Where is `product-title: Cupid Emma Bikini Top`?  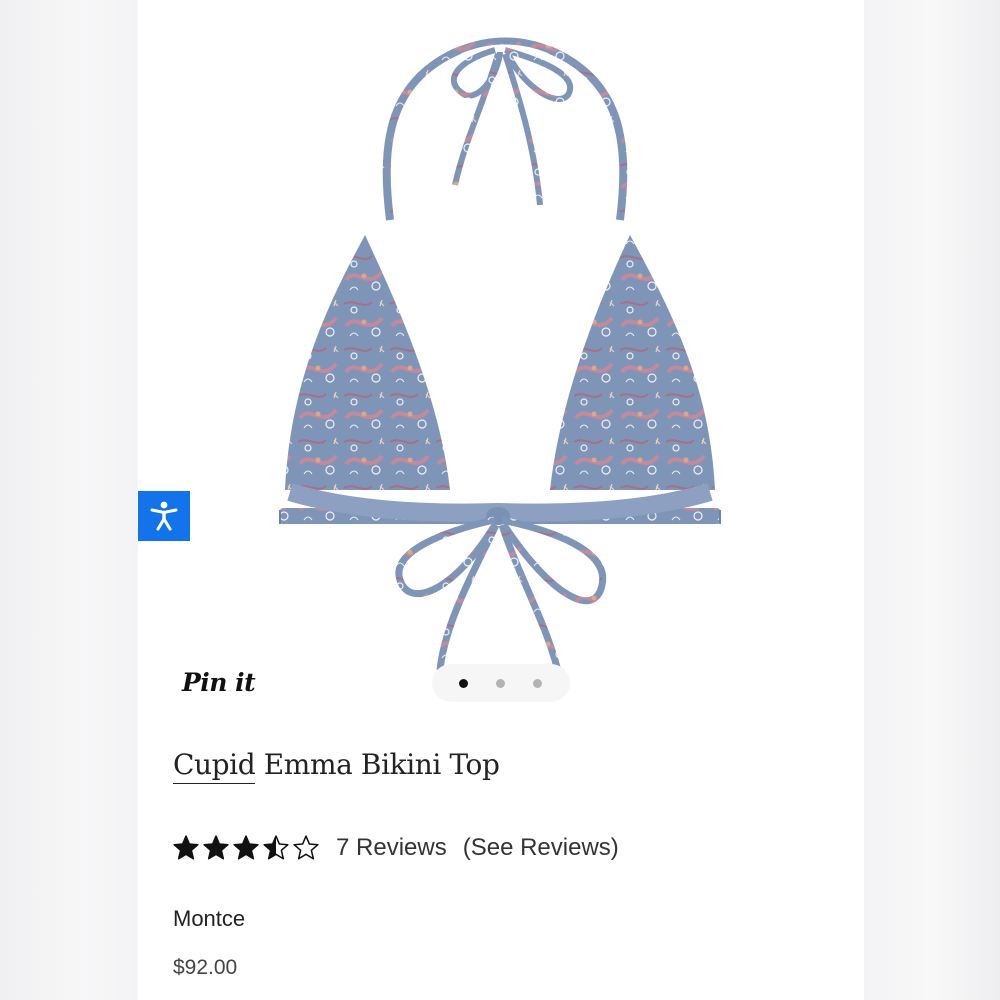 product-title: Cupid Emma Bikini Top is located at coordinates (336, 766).